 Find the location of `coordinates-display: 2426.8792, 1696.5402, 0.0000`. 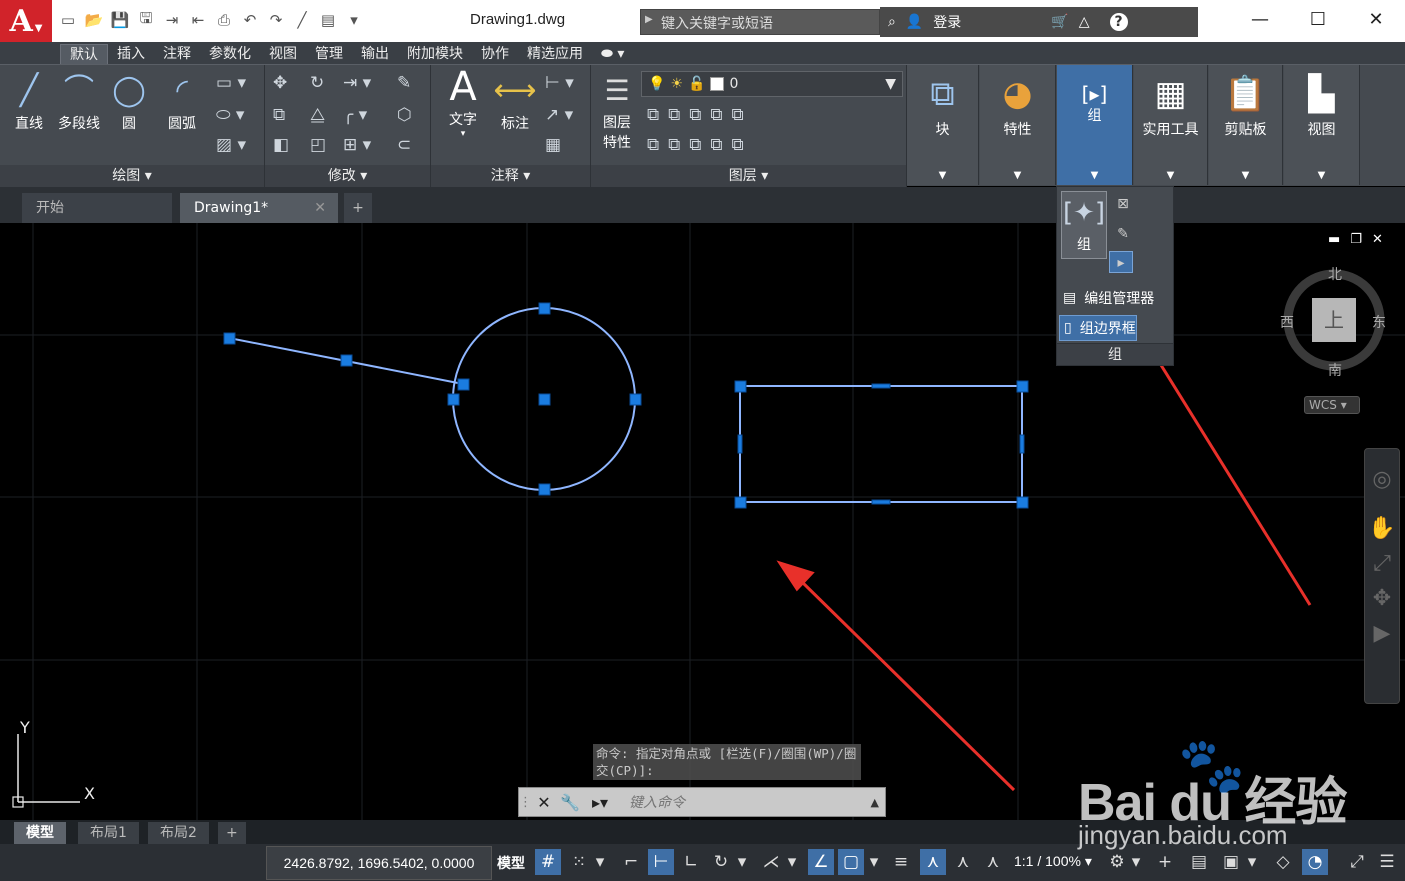

coordinates-display: 2426.8792, 1696.5402, 0.0000 is located at coordinates (379, 863).